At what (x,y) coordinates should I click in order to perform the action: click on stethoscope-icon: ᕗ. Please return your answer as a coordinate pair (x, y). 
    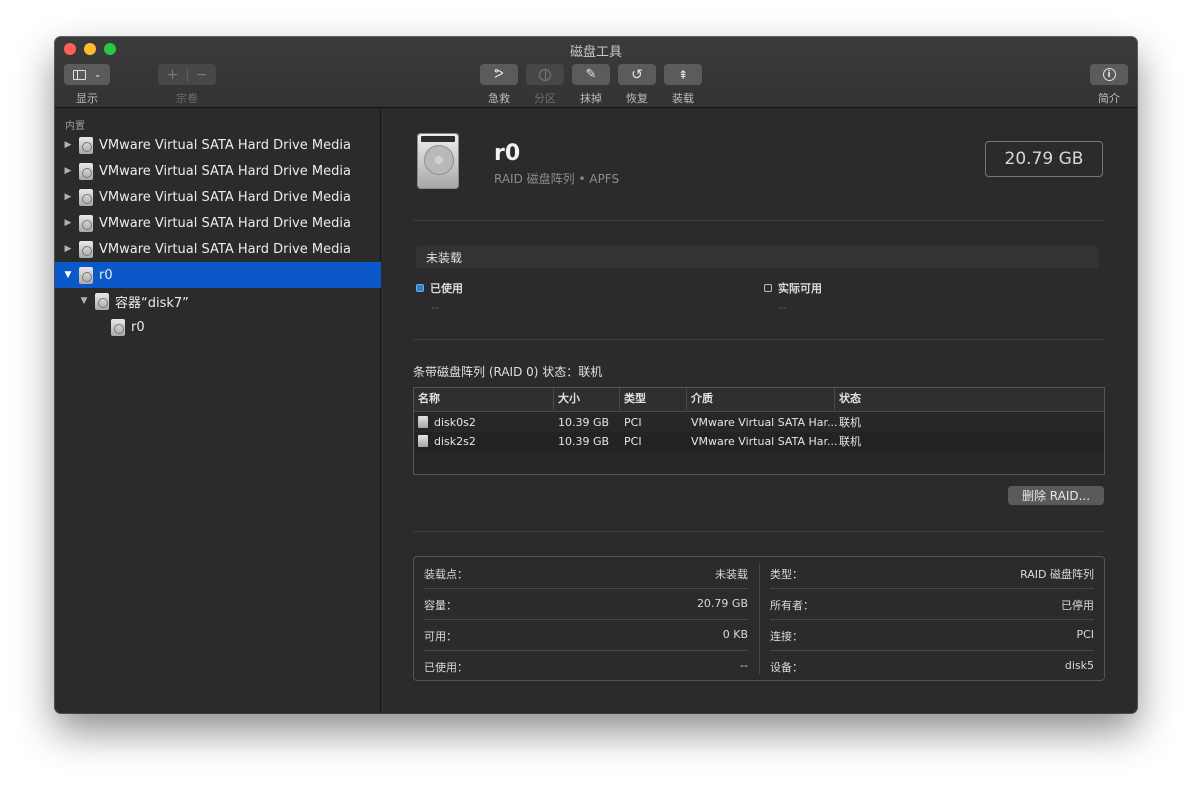
    Looking at the image, I should click on (499, 74).